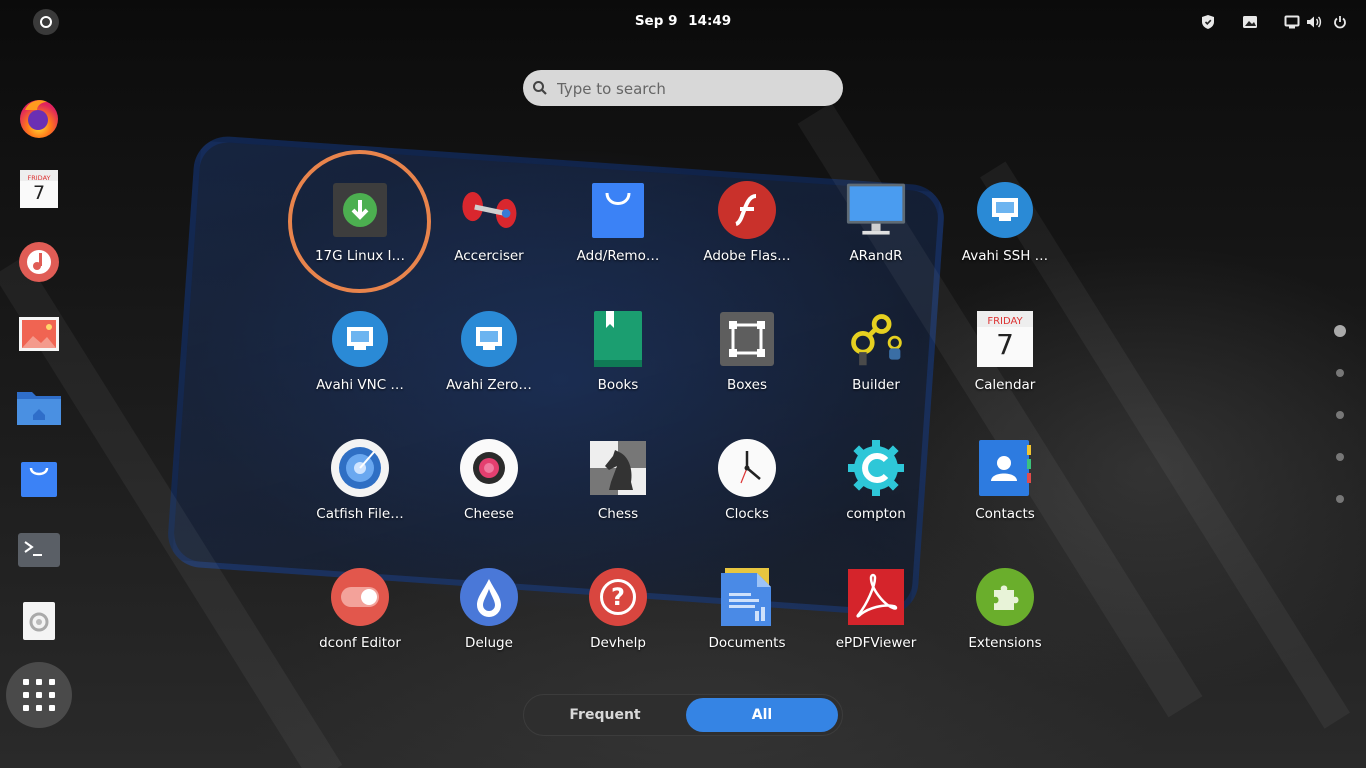  I want to click on app-epdfviewer: ePDFViewer, so click(876, 622).